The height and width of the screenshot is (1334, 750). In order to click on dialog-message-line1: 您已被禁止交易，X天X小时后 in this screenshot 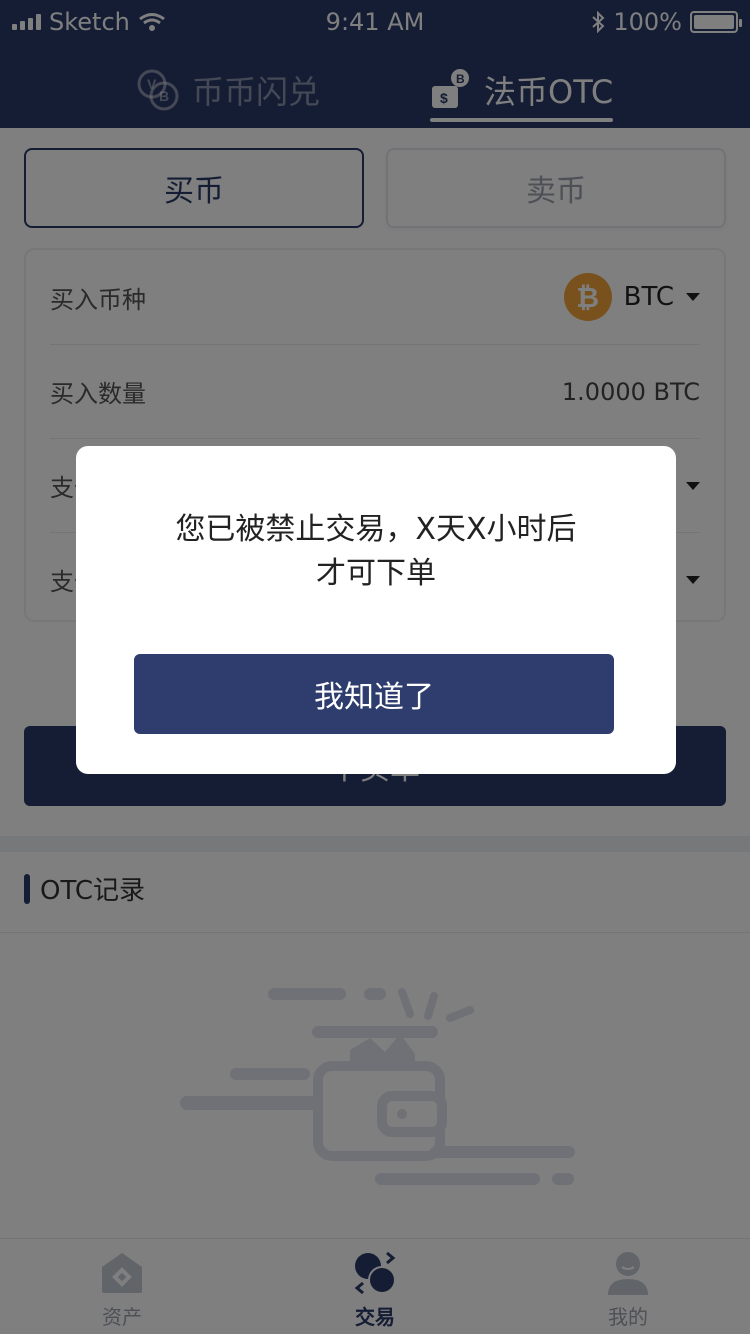, I will do `click(376, 529)`.